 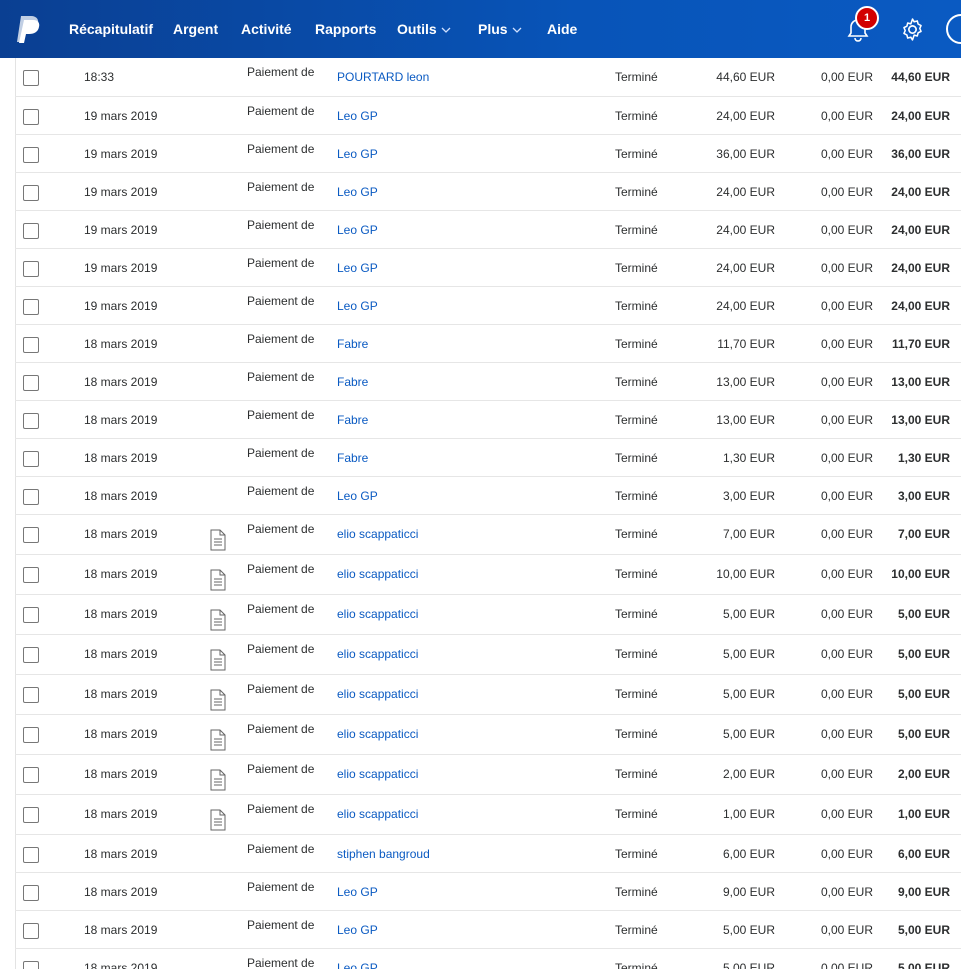 What do you see at coordinates (745, 230) in the screenshot?
I see `gross-amount: 24,00 EUR` at bounding box center [745, 230].